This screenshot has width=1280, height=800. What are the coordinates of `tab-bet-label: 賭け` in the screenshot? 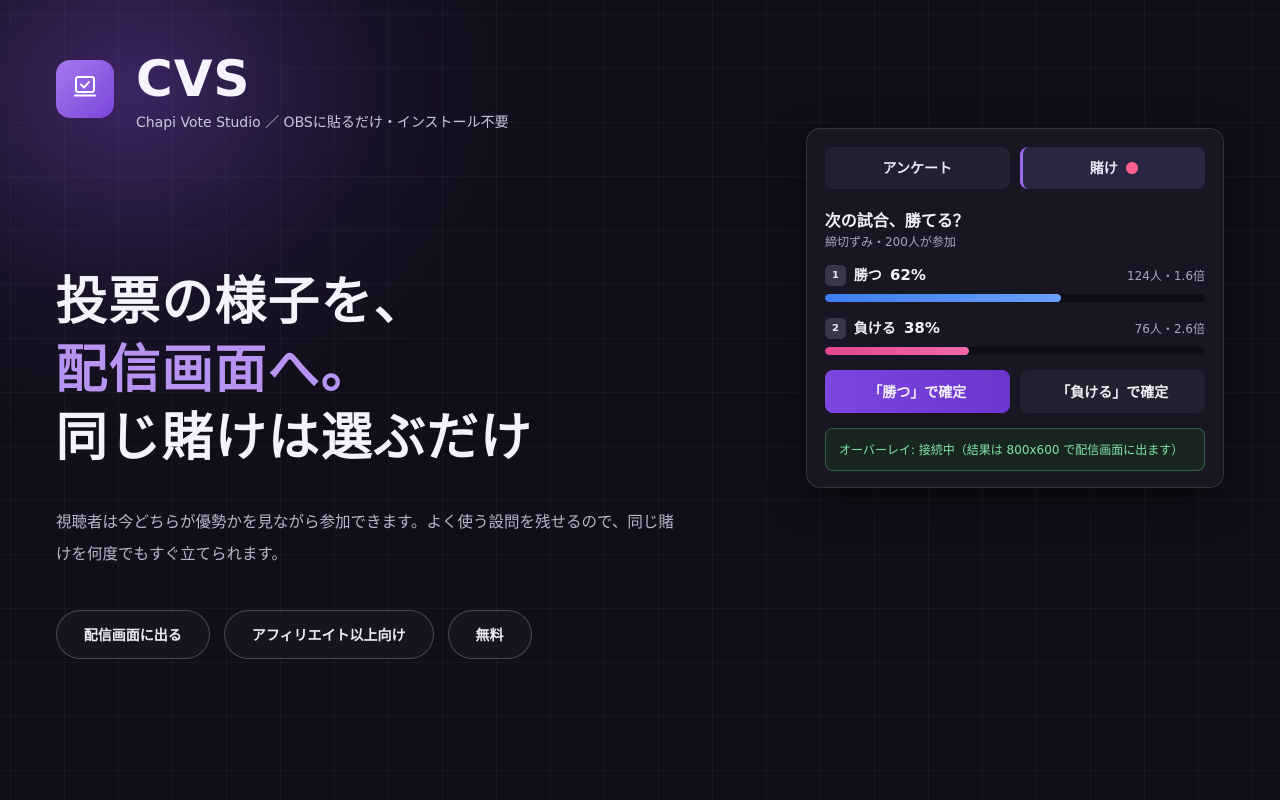 It's located at (1104, 169).